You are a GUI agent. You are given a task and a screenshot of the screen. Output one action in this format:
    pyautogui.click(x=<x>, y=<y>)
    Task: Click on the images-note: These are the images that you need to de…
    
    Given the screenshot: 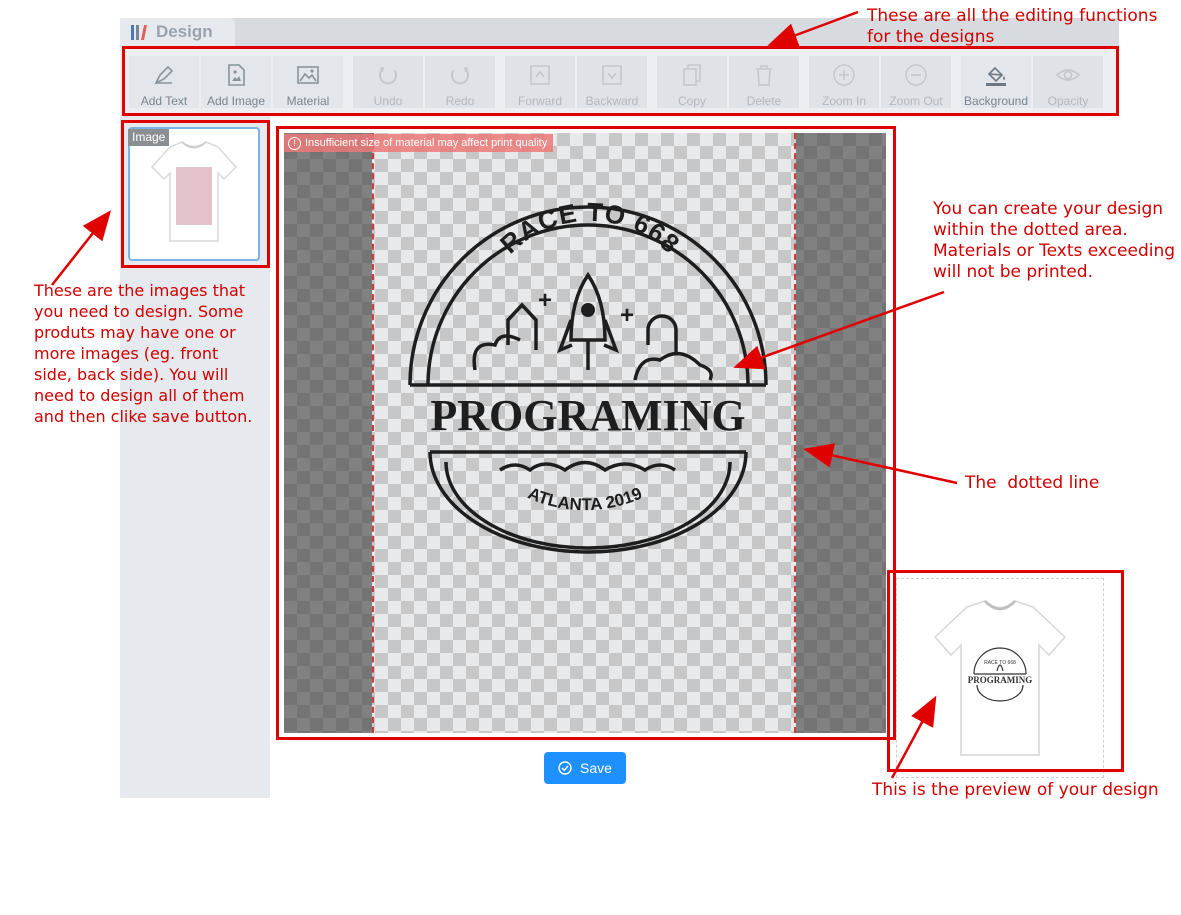 What is the action you would take?
    pyautogui.click(x=143, y=353)
    